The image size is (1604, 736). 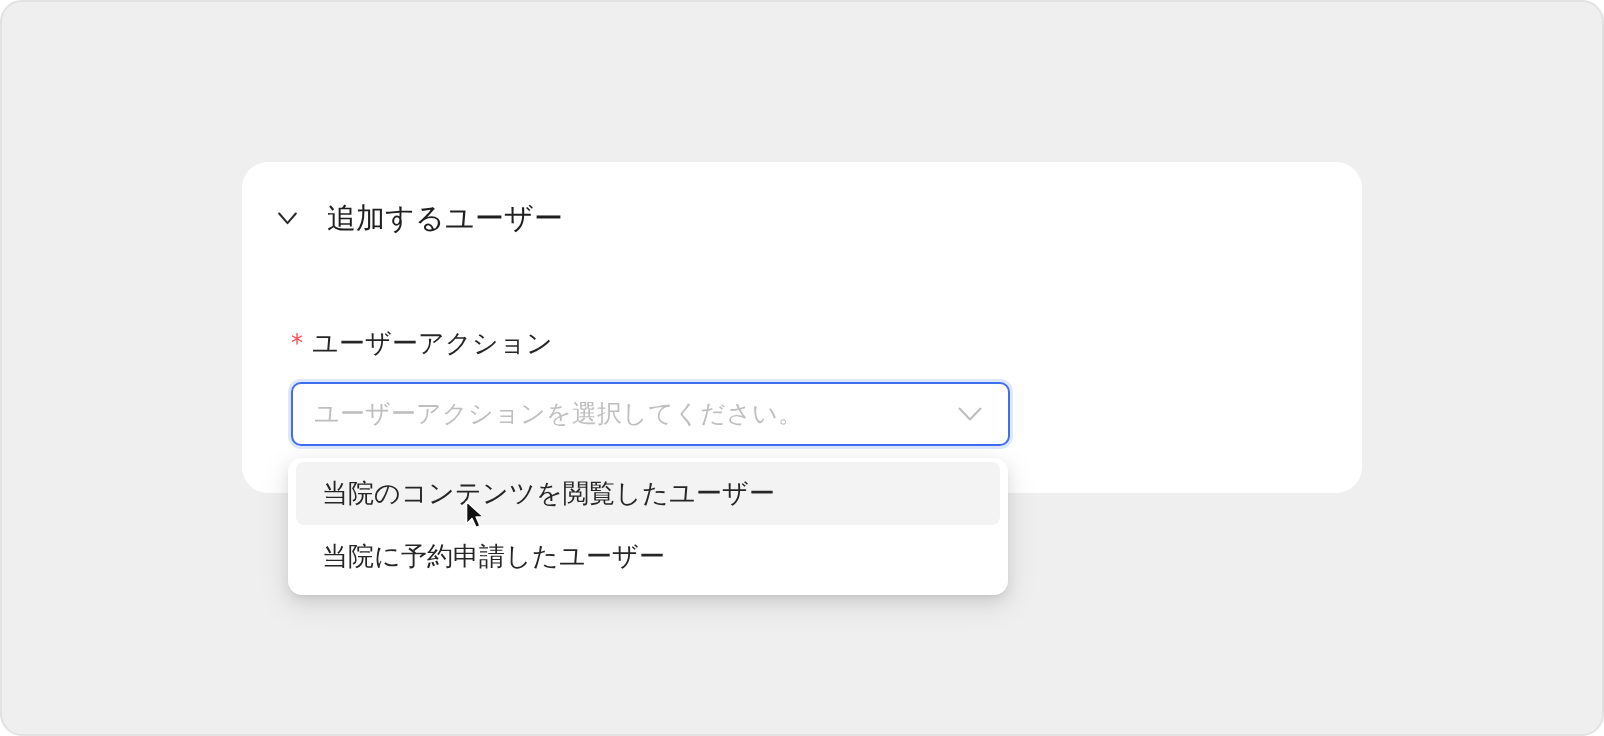 What do you see at coordinates (432, 343) in the screenshot?
I see `field-label: ユーザーアクション` at bounding box center [432, 343].